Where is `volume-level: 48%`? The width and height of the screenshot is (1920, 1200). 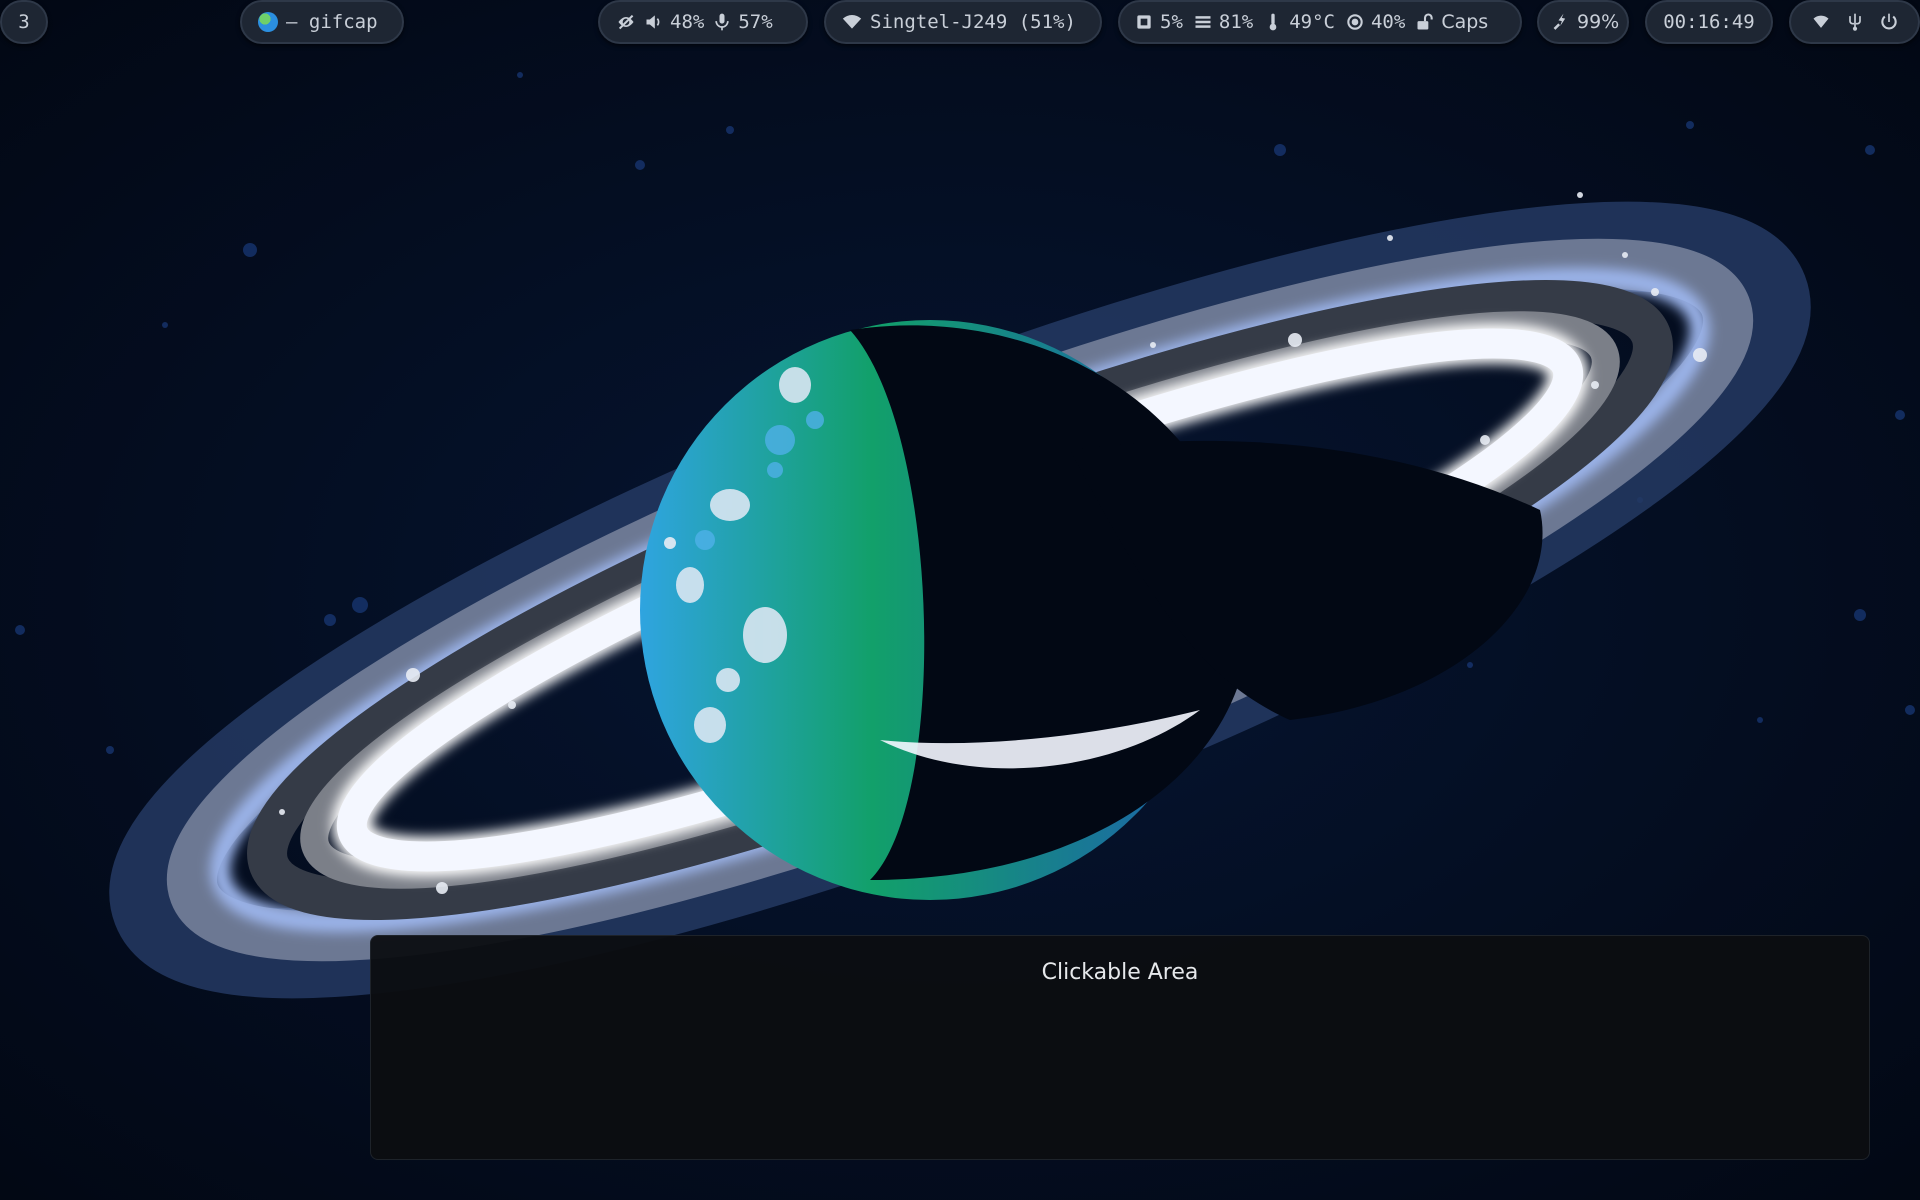
volume-level: 48% is located at coordinates (687, 22).